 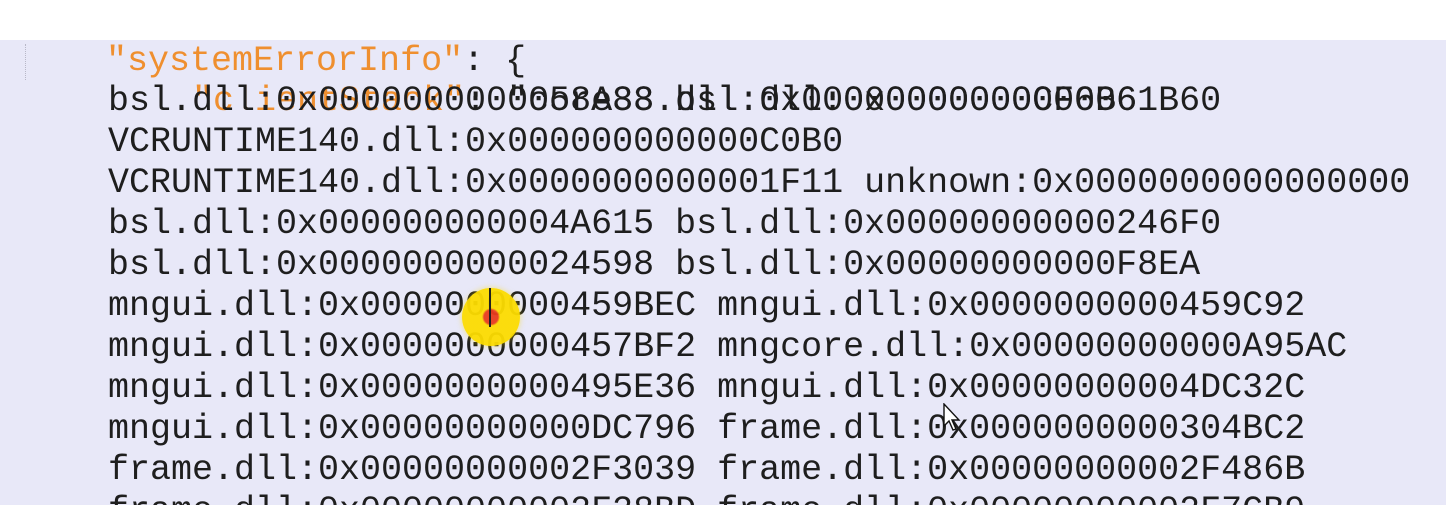 I want to click on text-caret, so click(x=490, y=307).